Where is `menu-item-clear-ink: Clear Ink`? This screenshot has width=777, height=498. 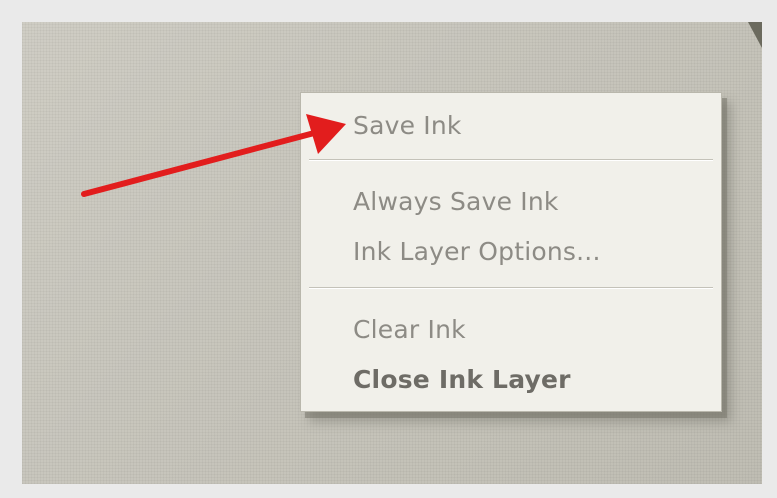 menu-item-clear-ink: Clear Ink is located at coordinates (409, 329).